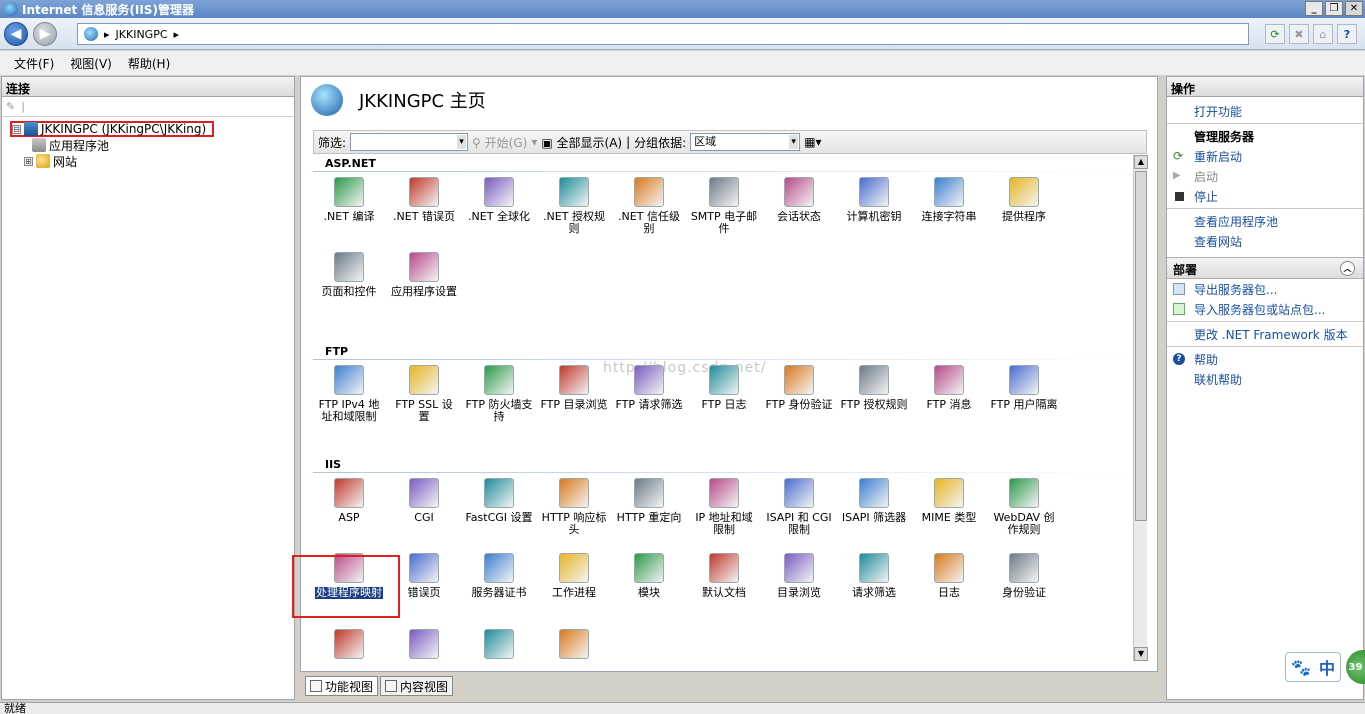 This screenshot has height=714, width=1365. I want to click on page-header: JKKINGPC 主页, so click(729, 100).